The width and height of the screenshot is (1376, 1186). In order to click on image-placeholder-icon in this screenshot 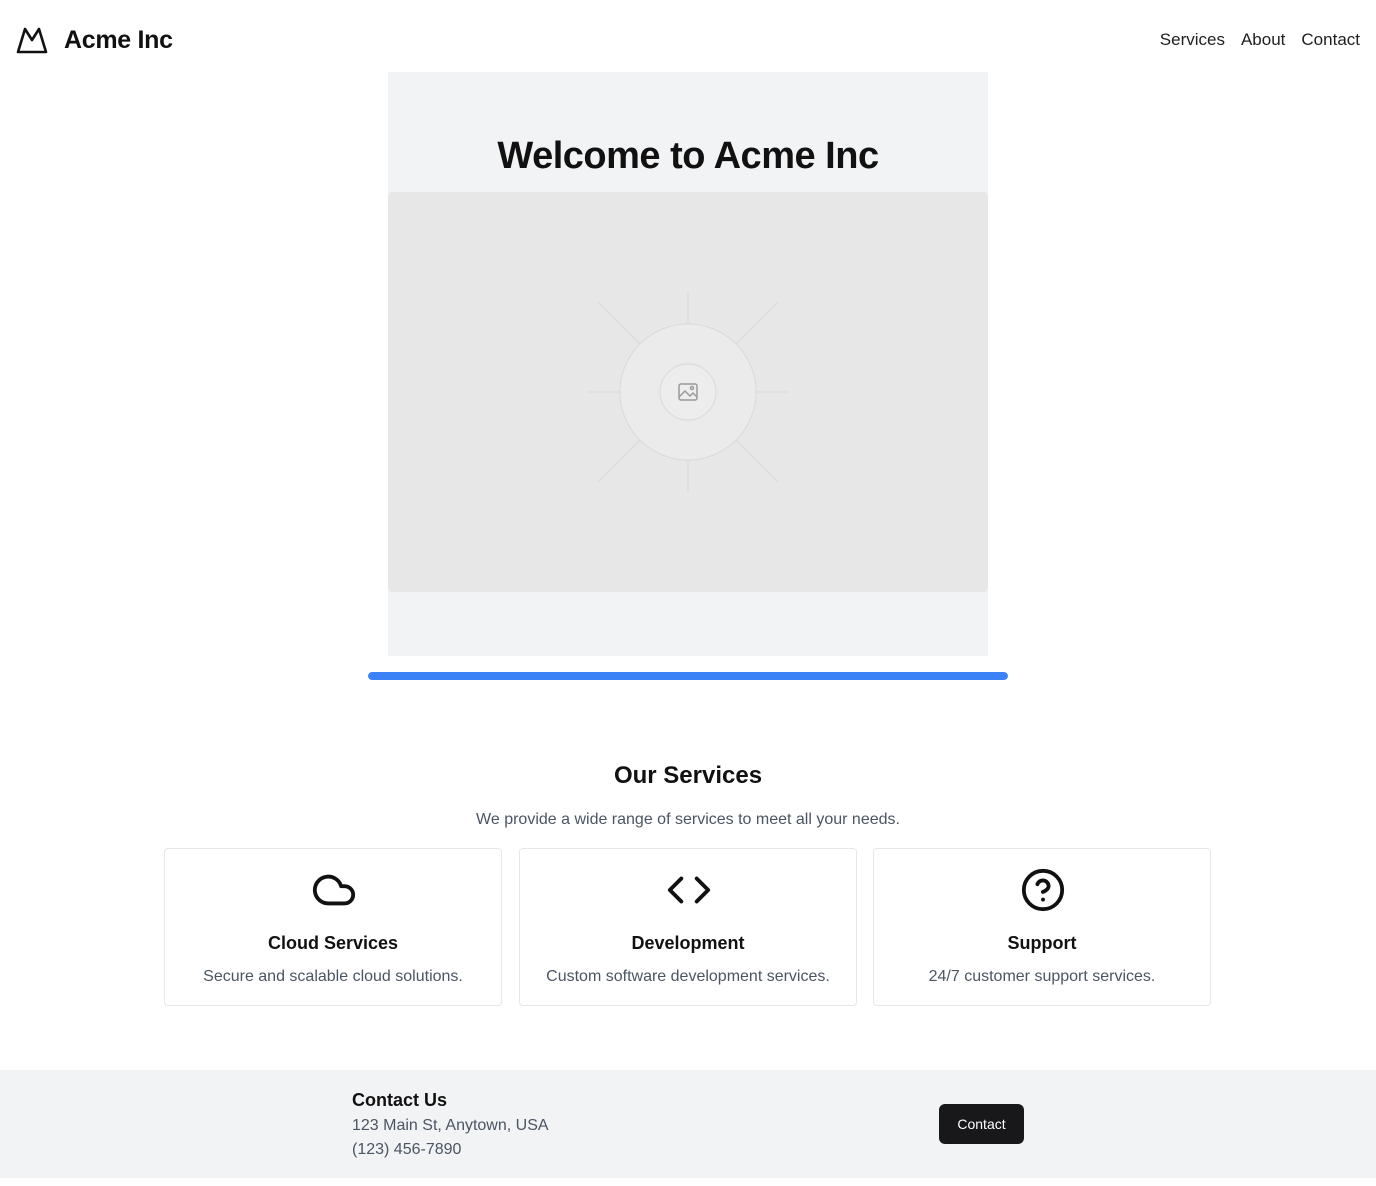, I will do `click(688, 392)`.